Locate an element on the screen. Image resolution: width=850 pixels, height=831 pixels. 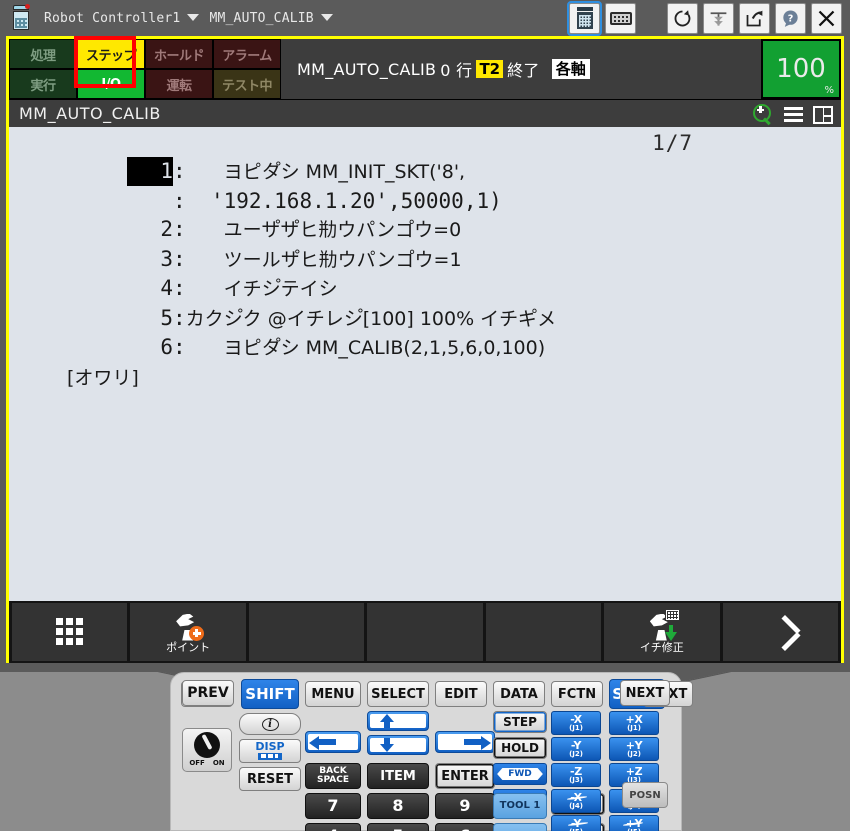
line-text: ヨピタ゚シ MM_INIT_SKT('8', is located at coordinates (344, 172).